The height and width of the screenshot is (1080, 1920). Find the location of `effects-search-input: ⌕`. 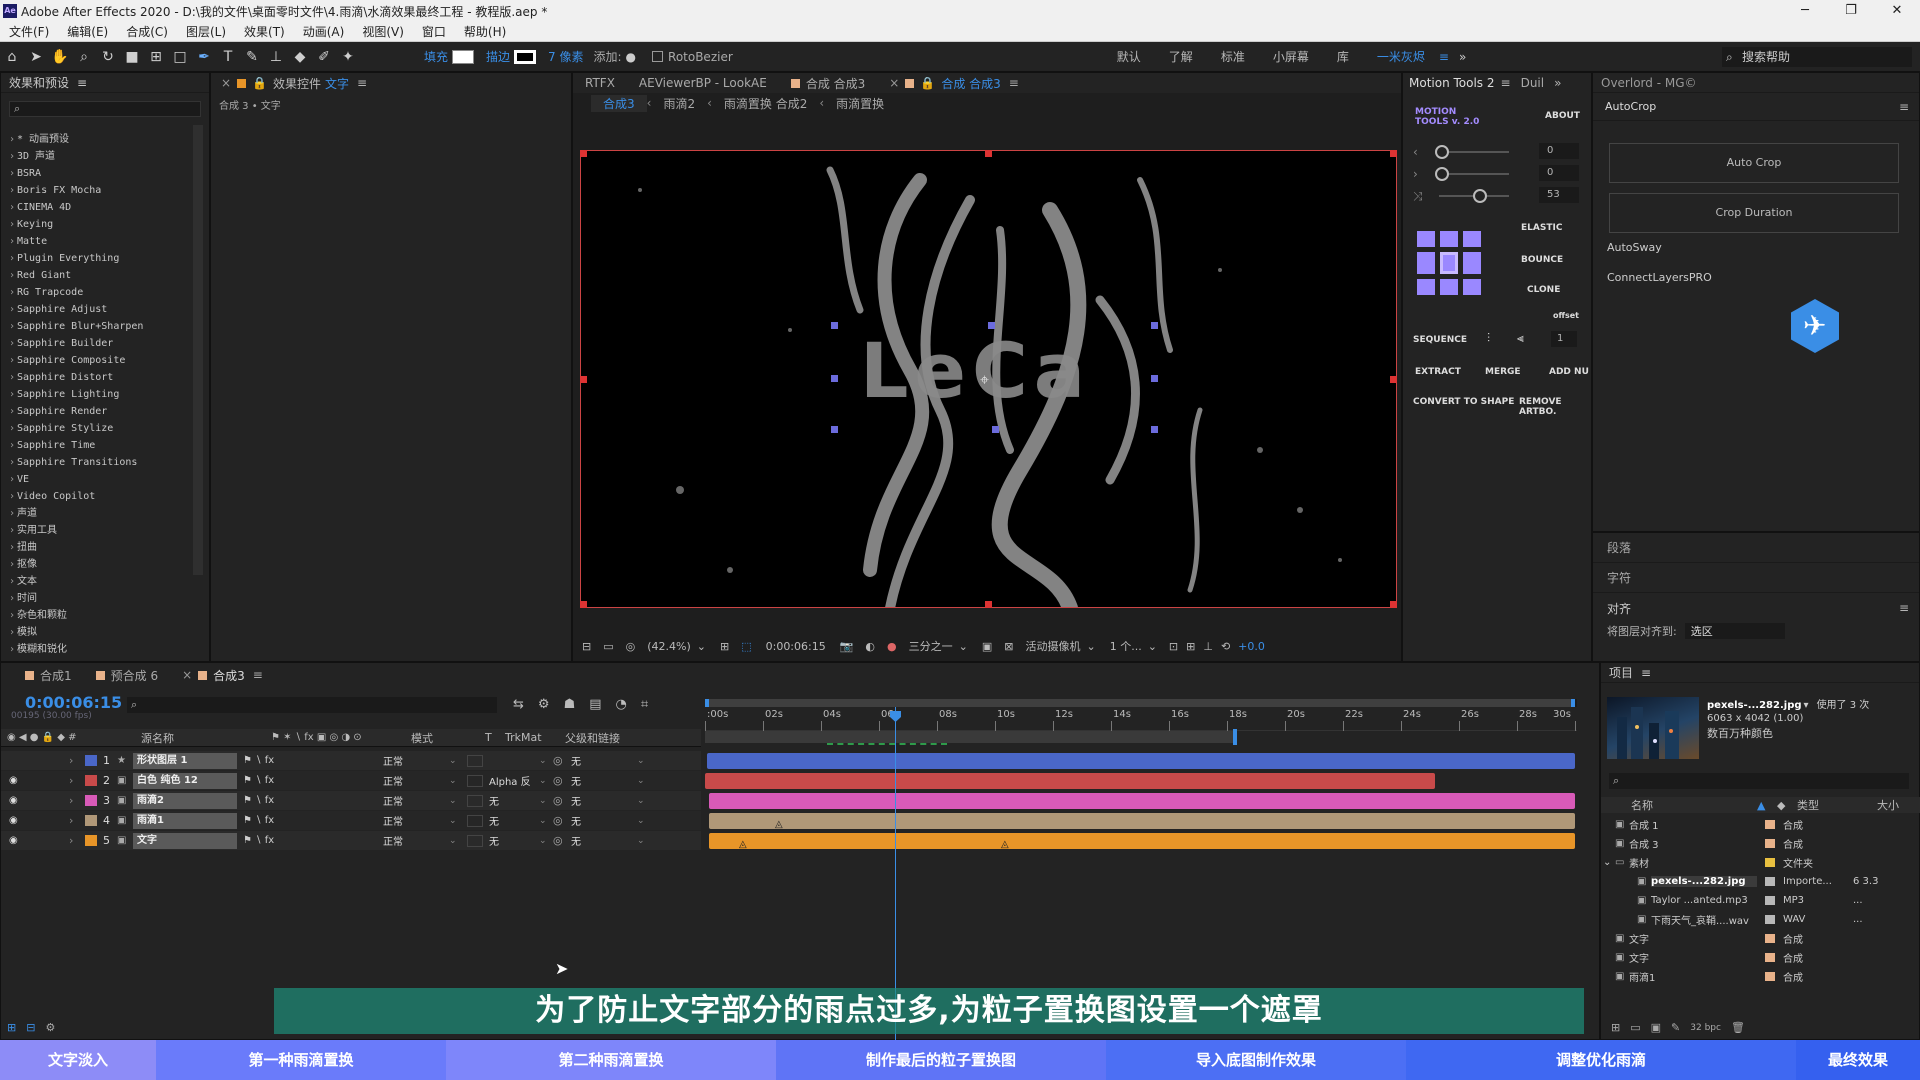

effects-search-input: ⌕ is located at coordinates (105, 109).